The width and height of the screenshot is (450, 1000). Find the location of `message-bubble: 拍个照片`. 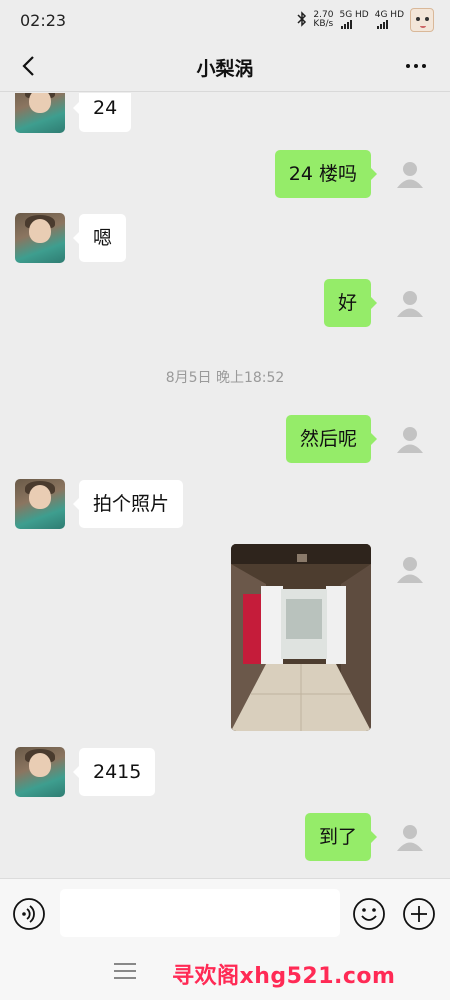

message-bubble: 拍个照片 is located at coordinates (128, 504).